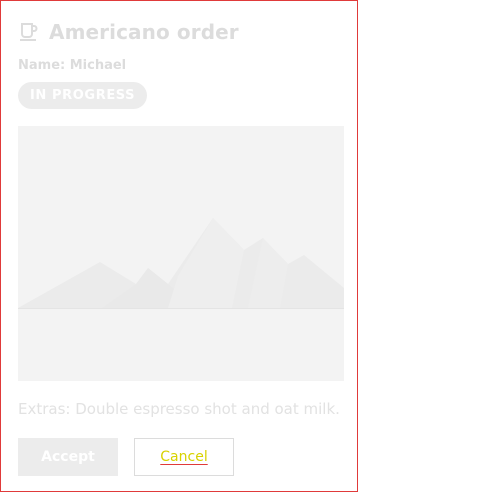  What do you see at coordinates (83, 95) in the screenshot?
I see `status-badge: IN PROGRESS` at bounding box center [83, 95].